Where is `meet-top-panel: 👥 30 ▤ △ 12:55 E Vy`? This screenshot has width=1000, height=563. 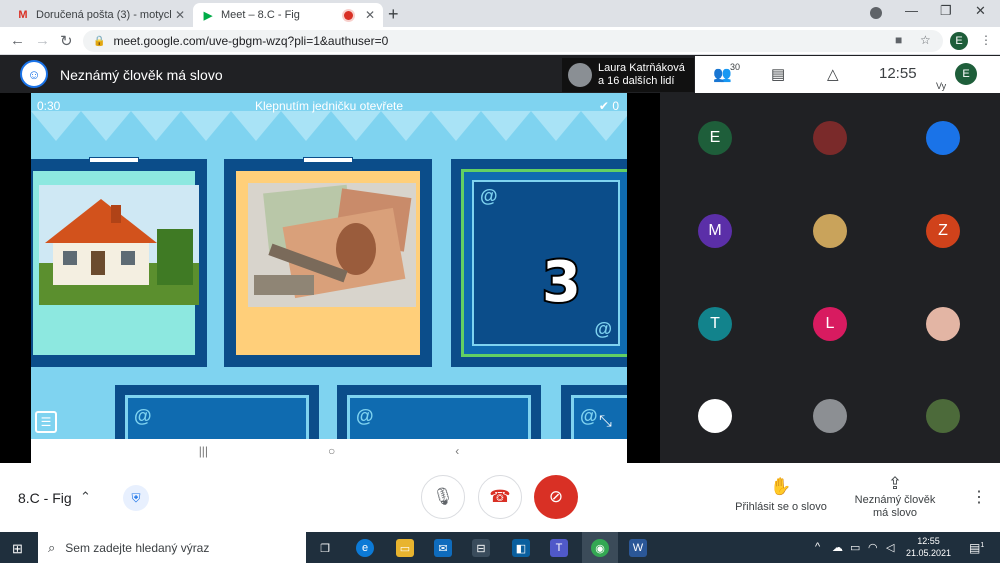 meet-top-panel: 👥 30 ▤ △ 12:55 E Vy is located at coordinates (847, 74).